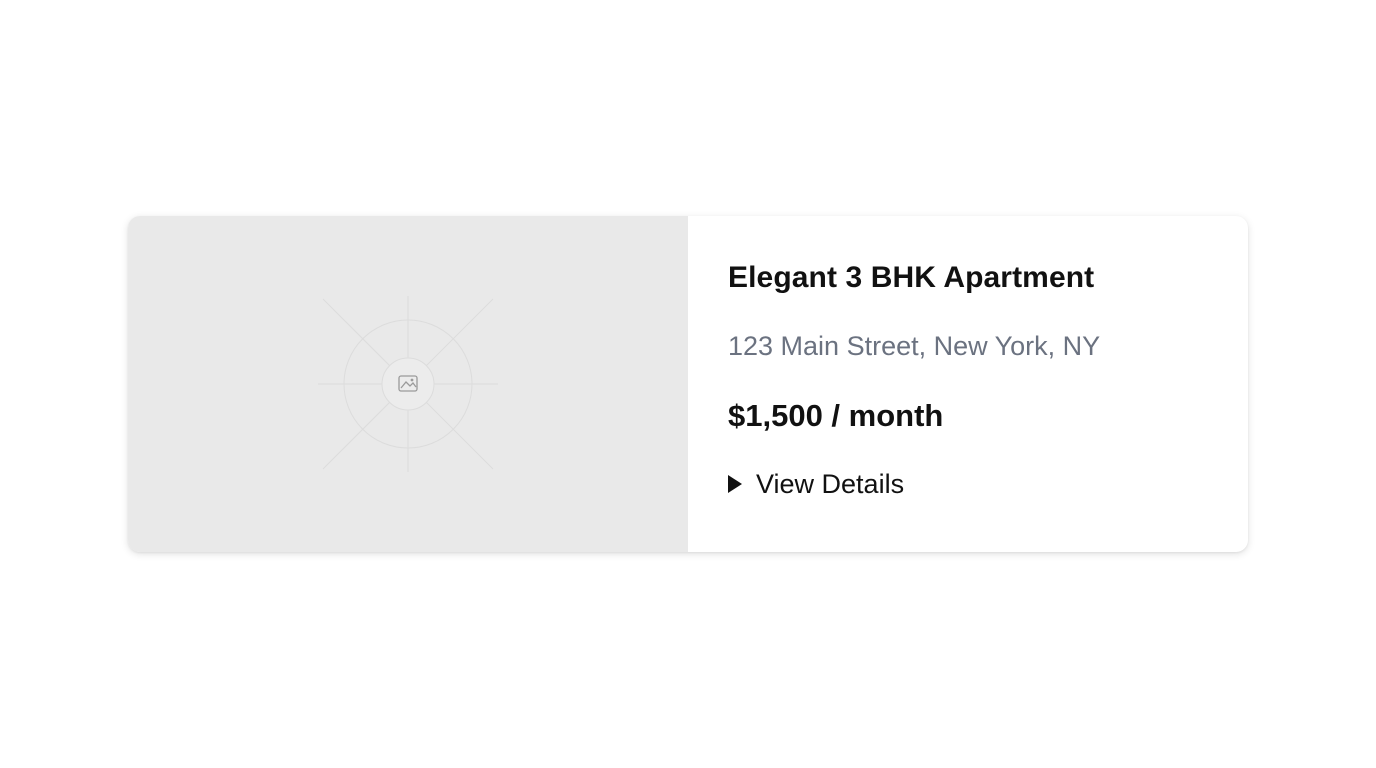  What do you see at coordinates (836, 415) in the screenshot?
I see `listing-price: $1,500 / month` at bounding box center [836, 415].